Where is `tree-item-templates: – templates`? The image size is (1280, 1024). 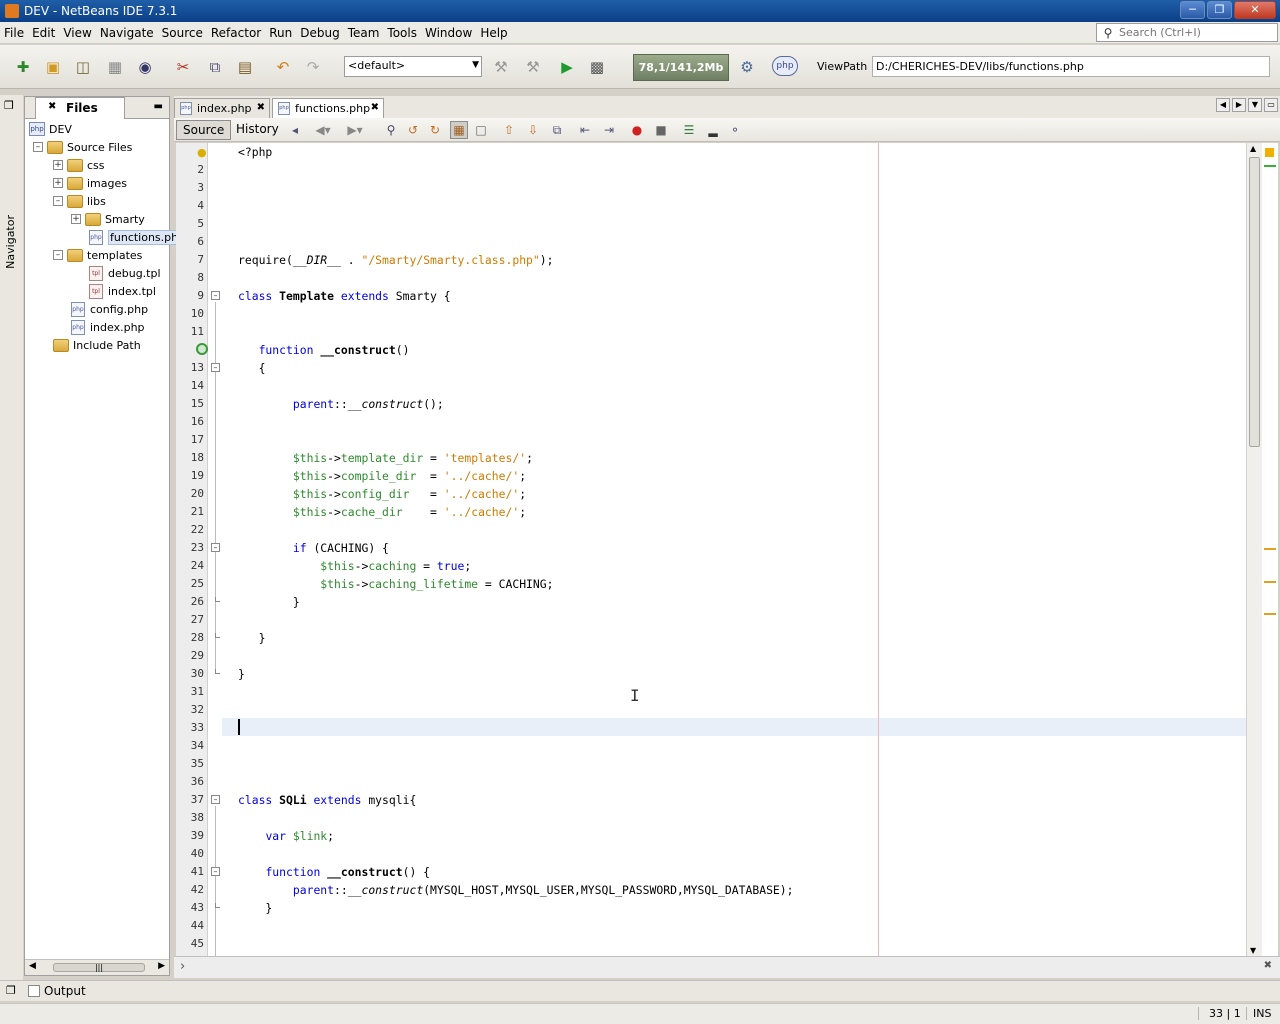
tree-item-templates: – templates is located at coordinates (97, 255).